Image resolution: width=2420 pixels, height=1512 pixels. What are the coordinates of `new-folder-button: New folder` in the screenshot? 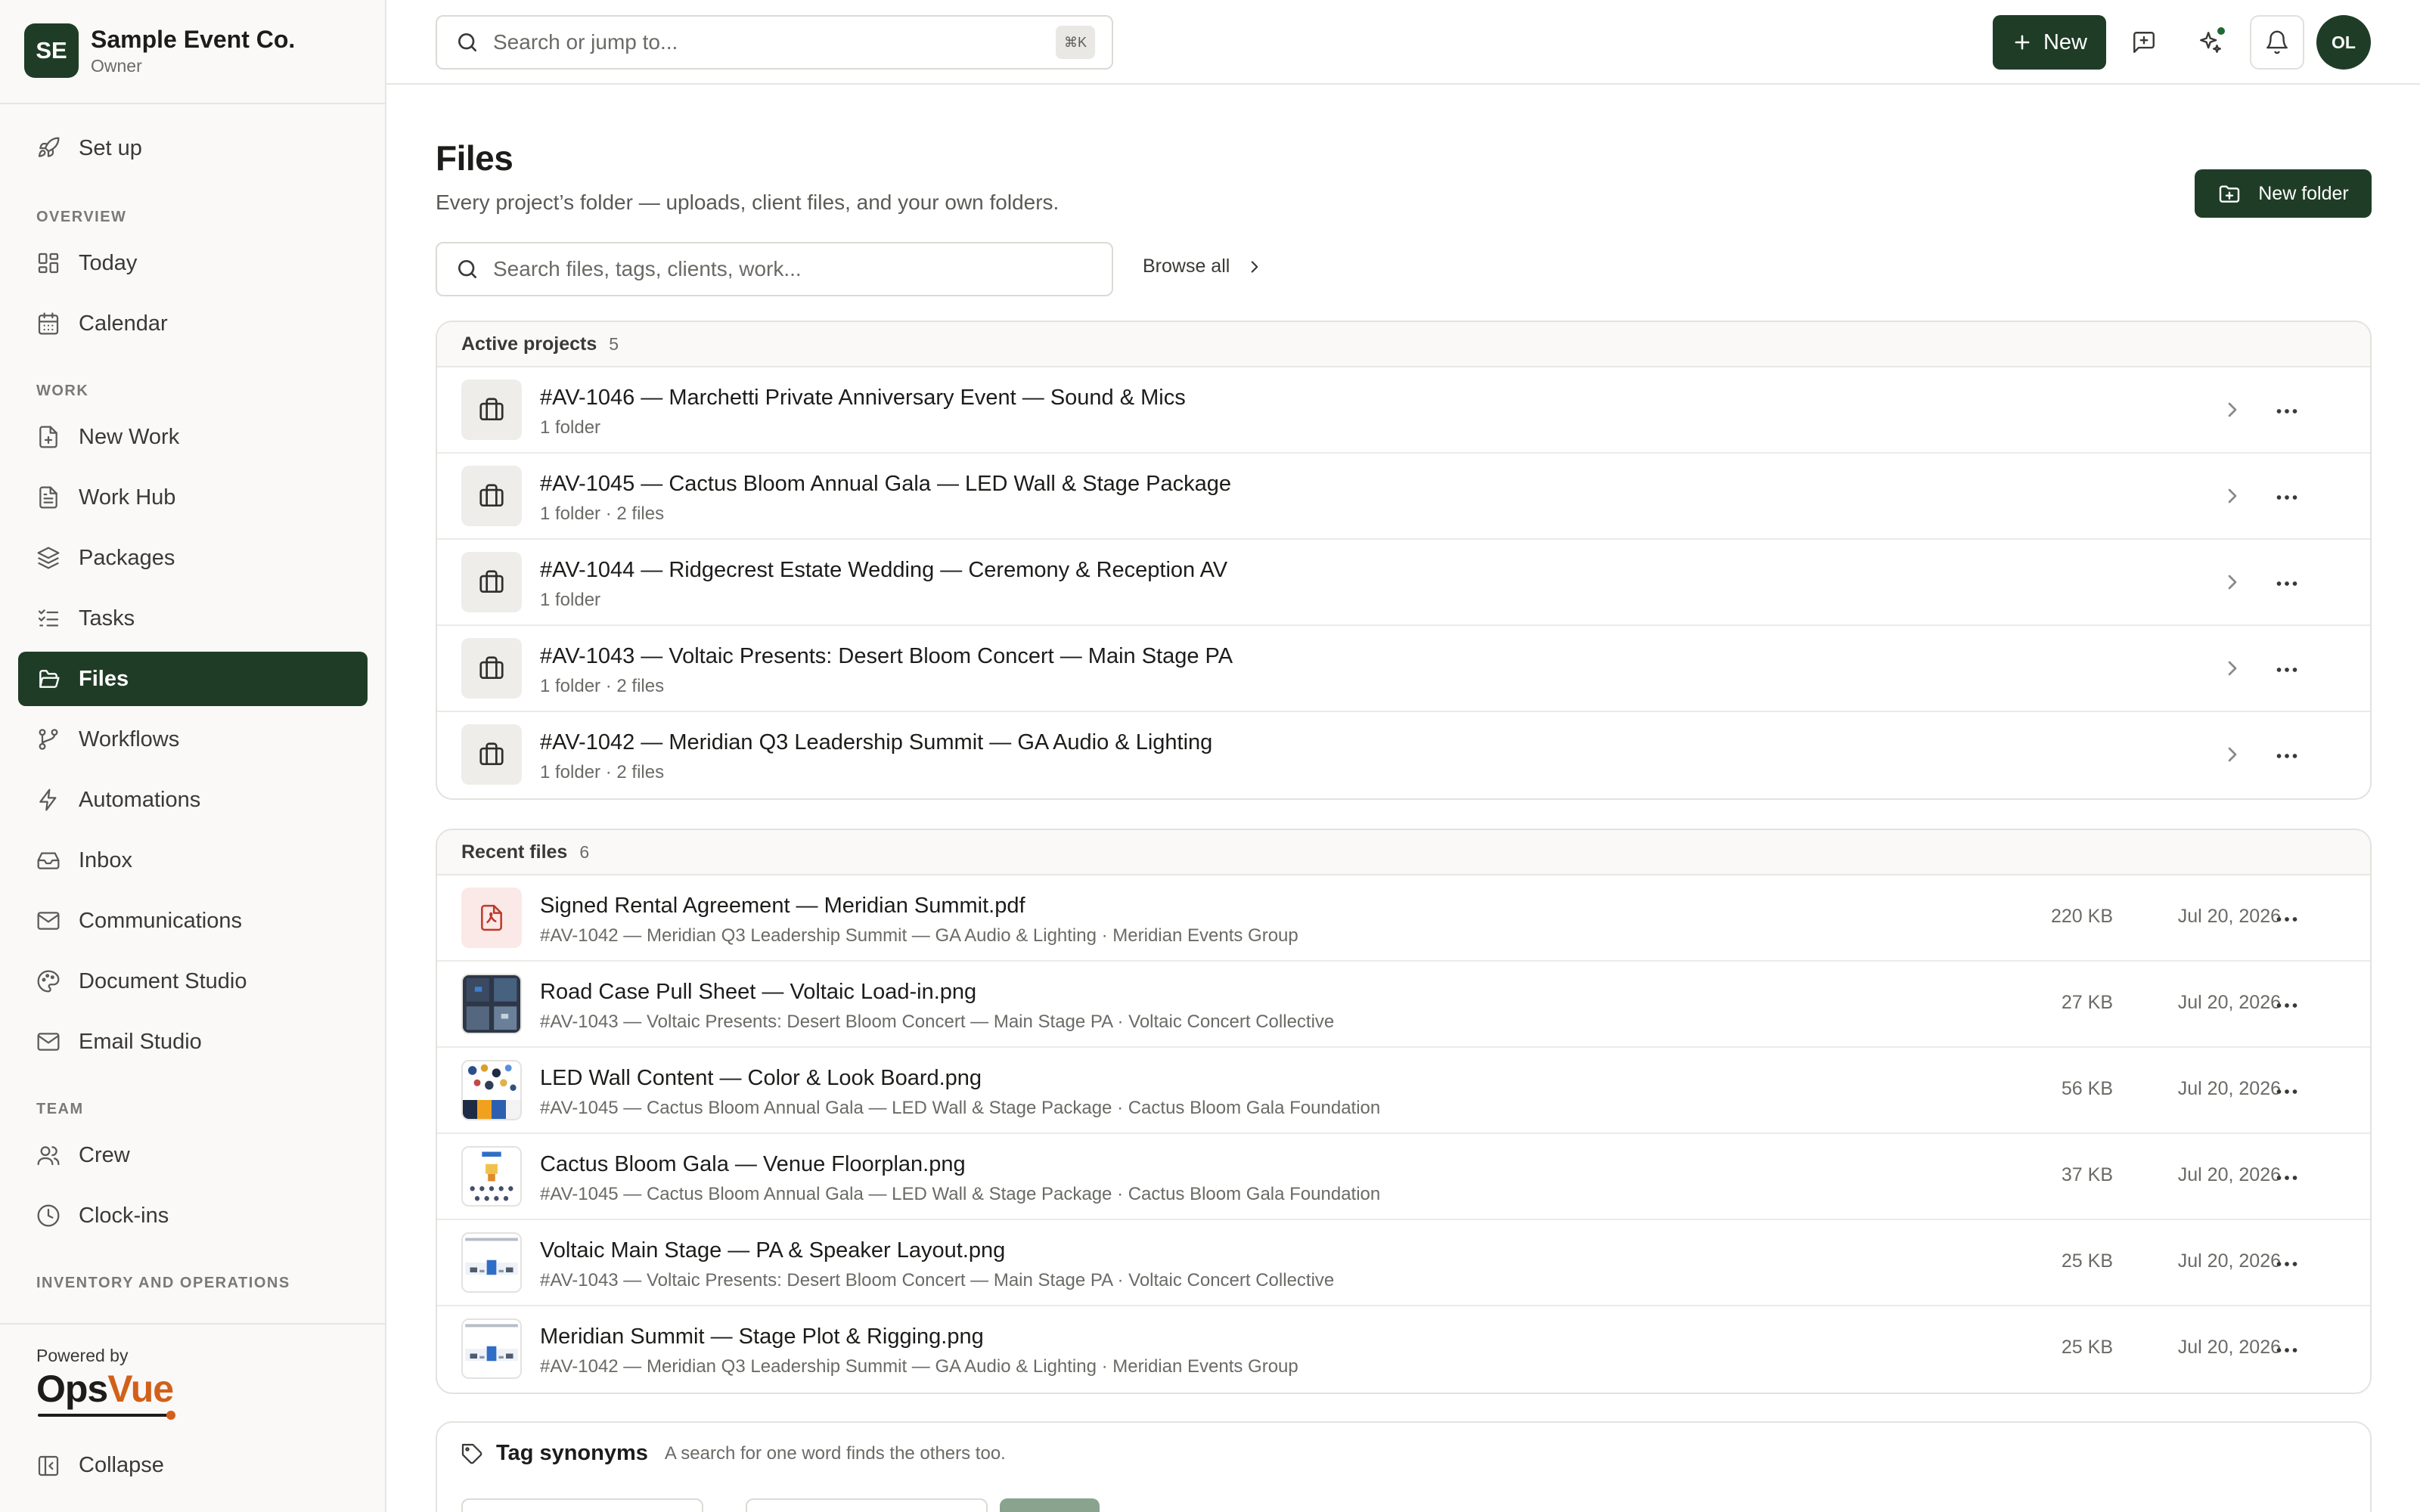 It's located at (2283, 193).